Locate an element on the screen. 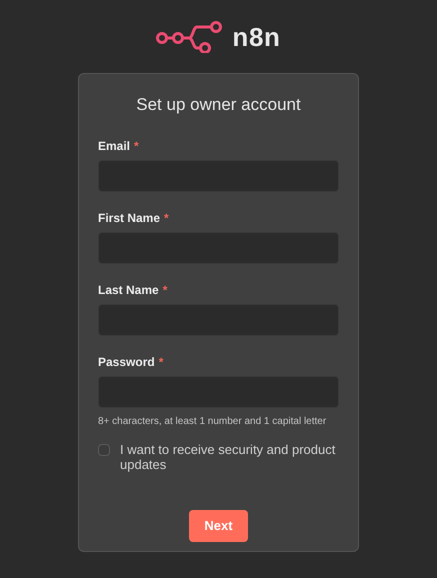 The height and width of the screenshot is (578, 437). logo-text: n8n is located at coordinates (256, 37).